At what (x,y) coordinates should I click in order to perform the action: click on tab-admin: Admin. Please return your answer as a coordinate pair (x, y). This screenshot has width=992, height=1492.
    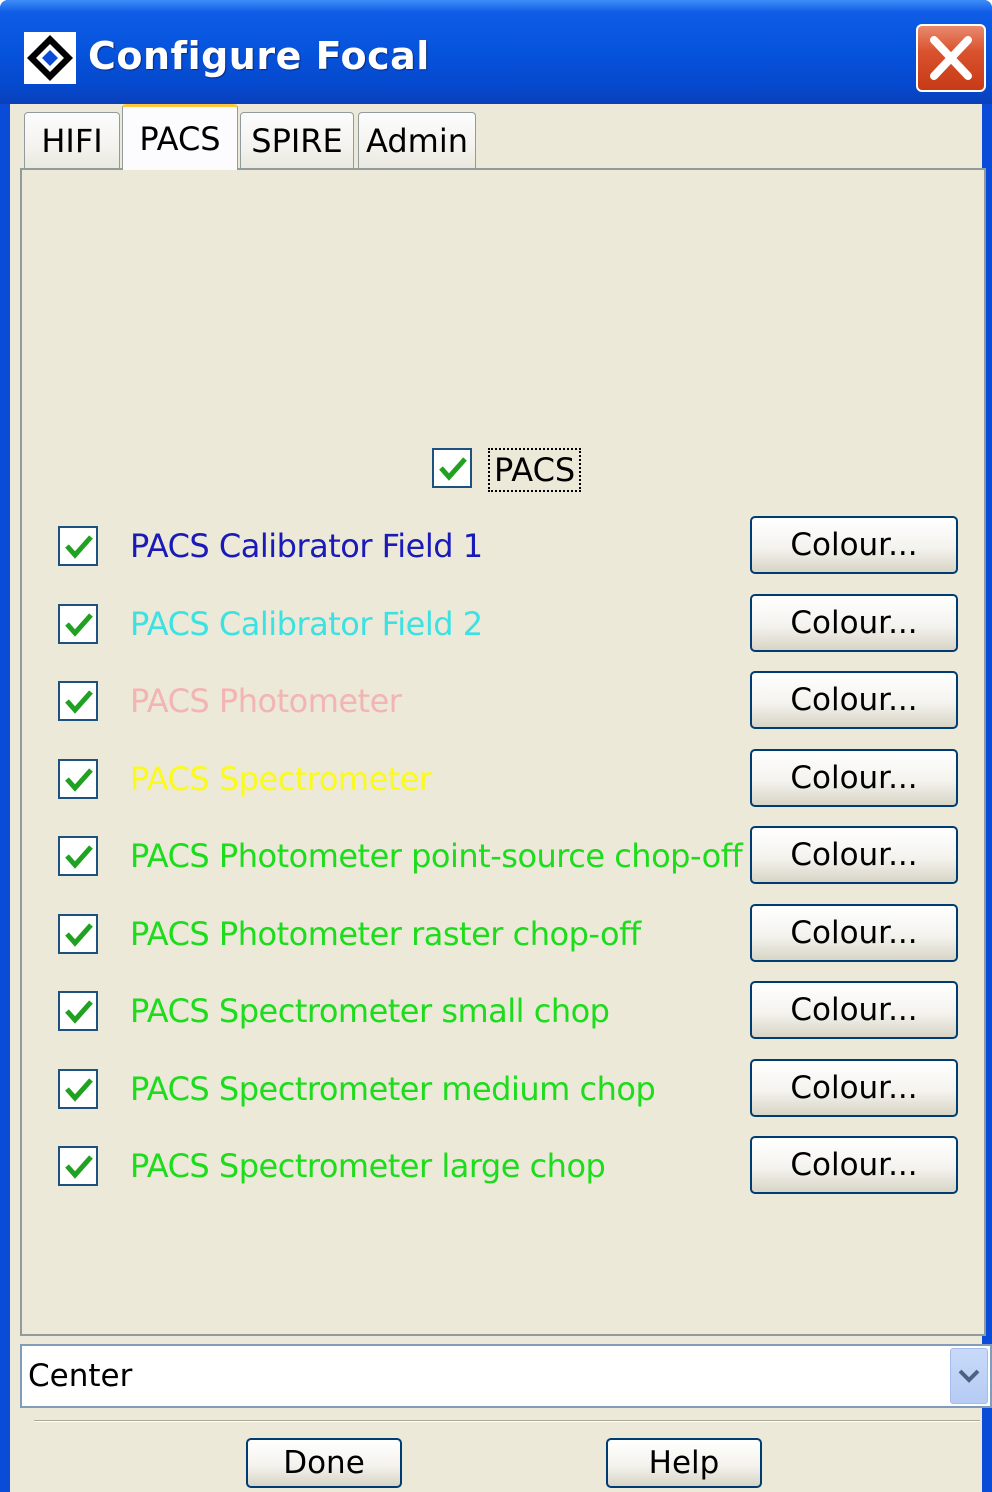
    Looking at the image, I should click on (417, 140).